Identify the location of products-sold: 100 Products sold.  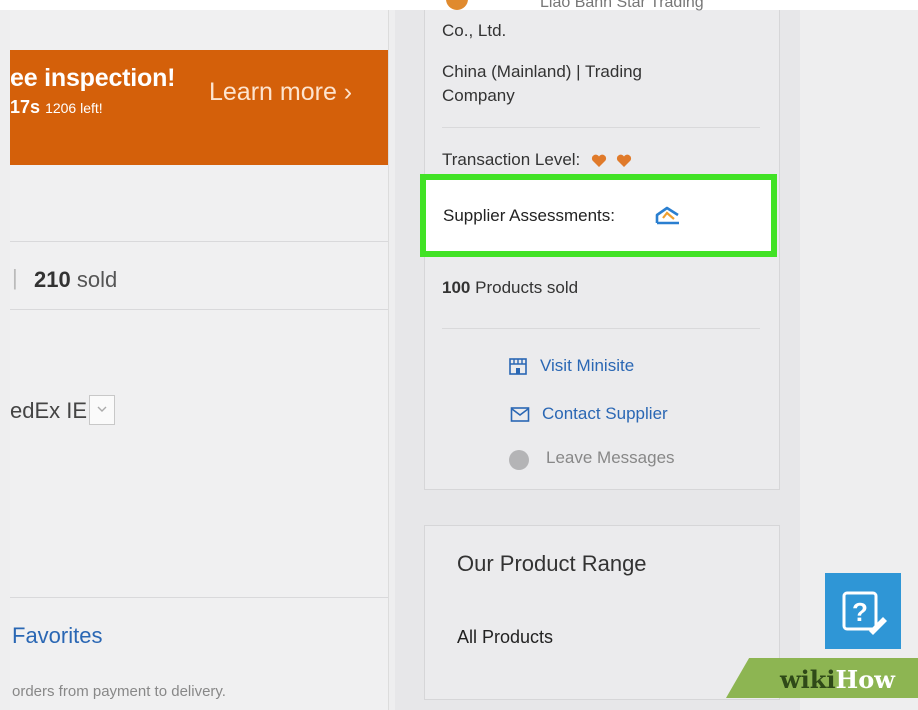
(510, 288).